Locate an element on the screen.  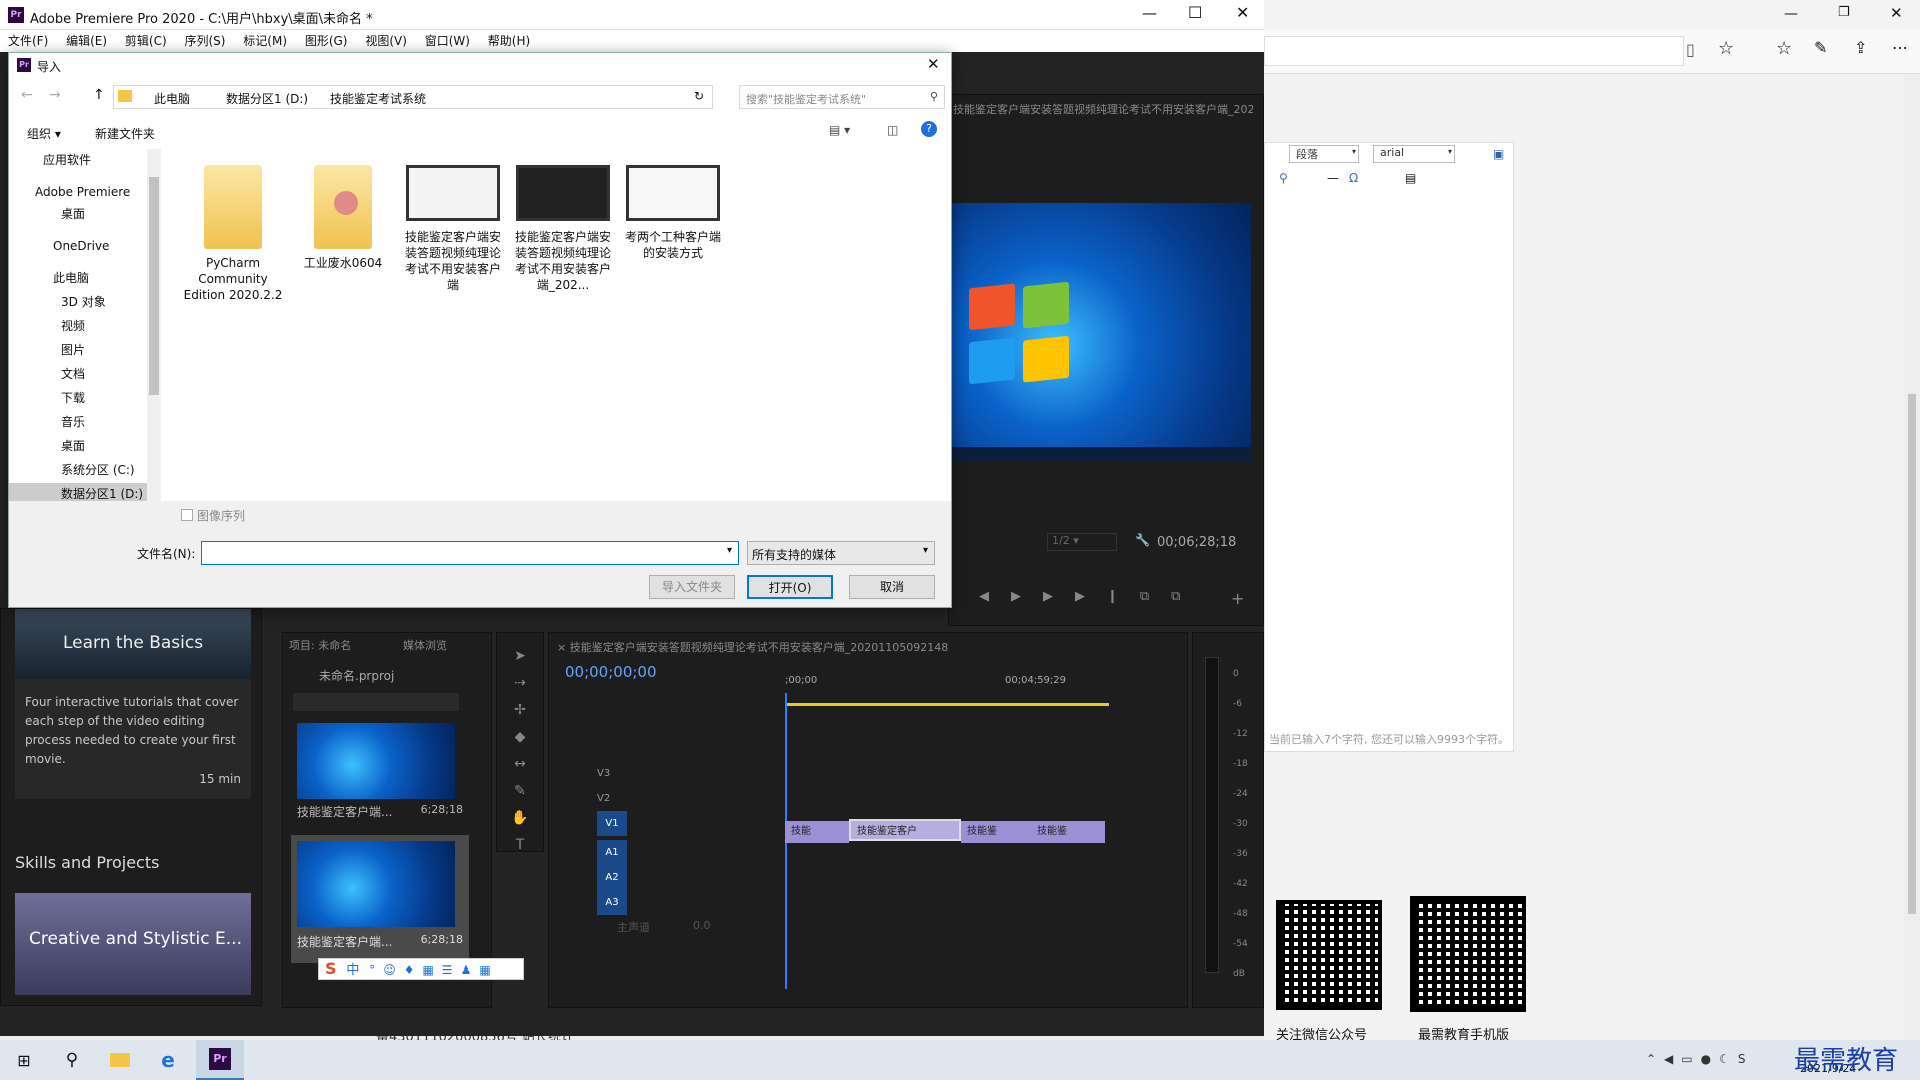
work-area-bar is located at coordinates (947, 704).